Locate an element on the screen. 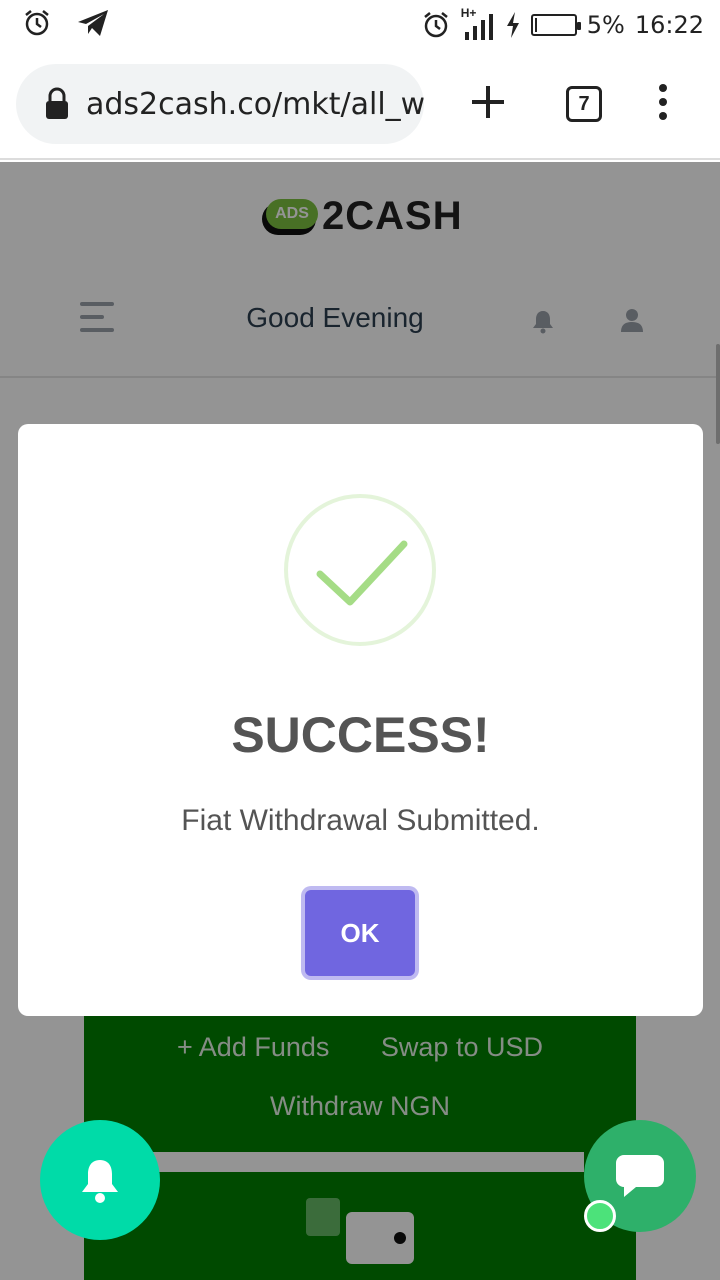  signal-icon: H+ is located at coordinates (478, 24).